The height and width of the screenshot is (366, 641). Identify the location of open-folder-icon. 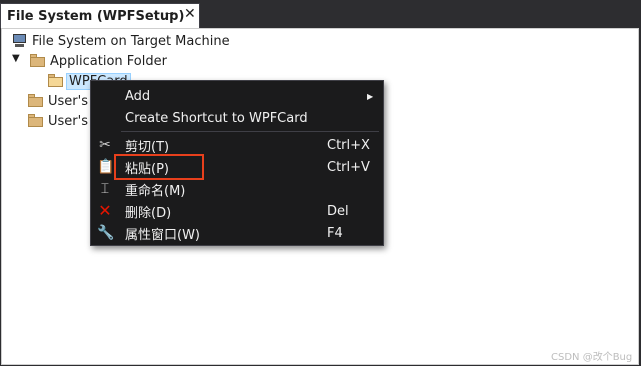
(56, 81).